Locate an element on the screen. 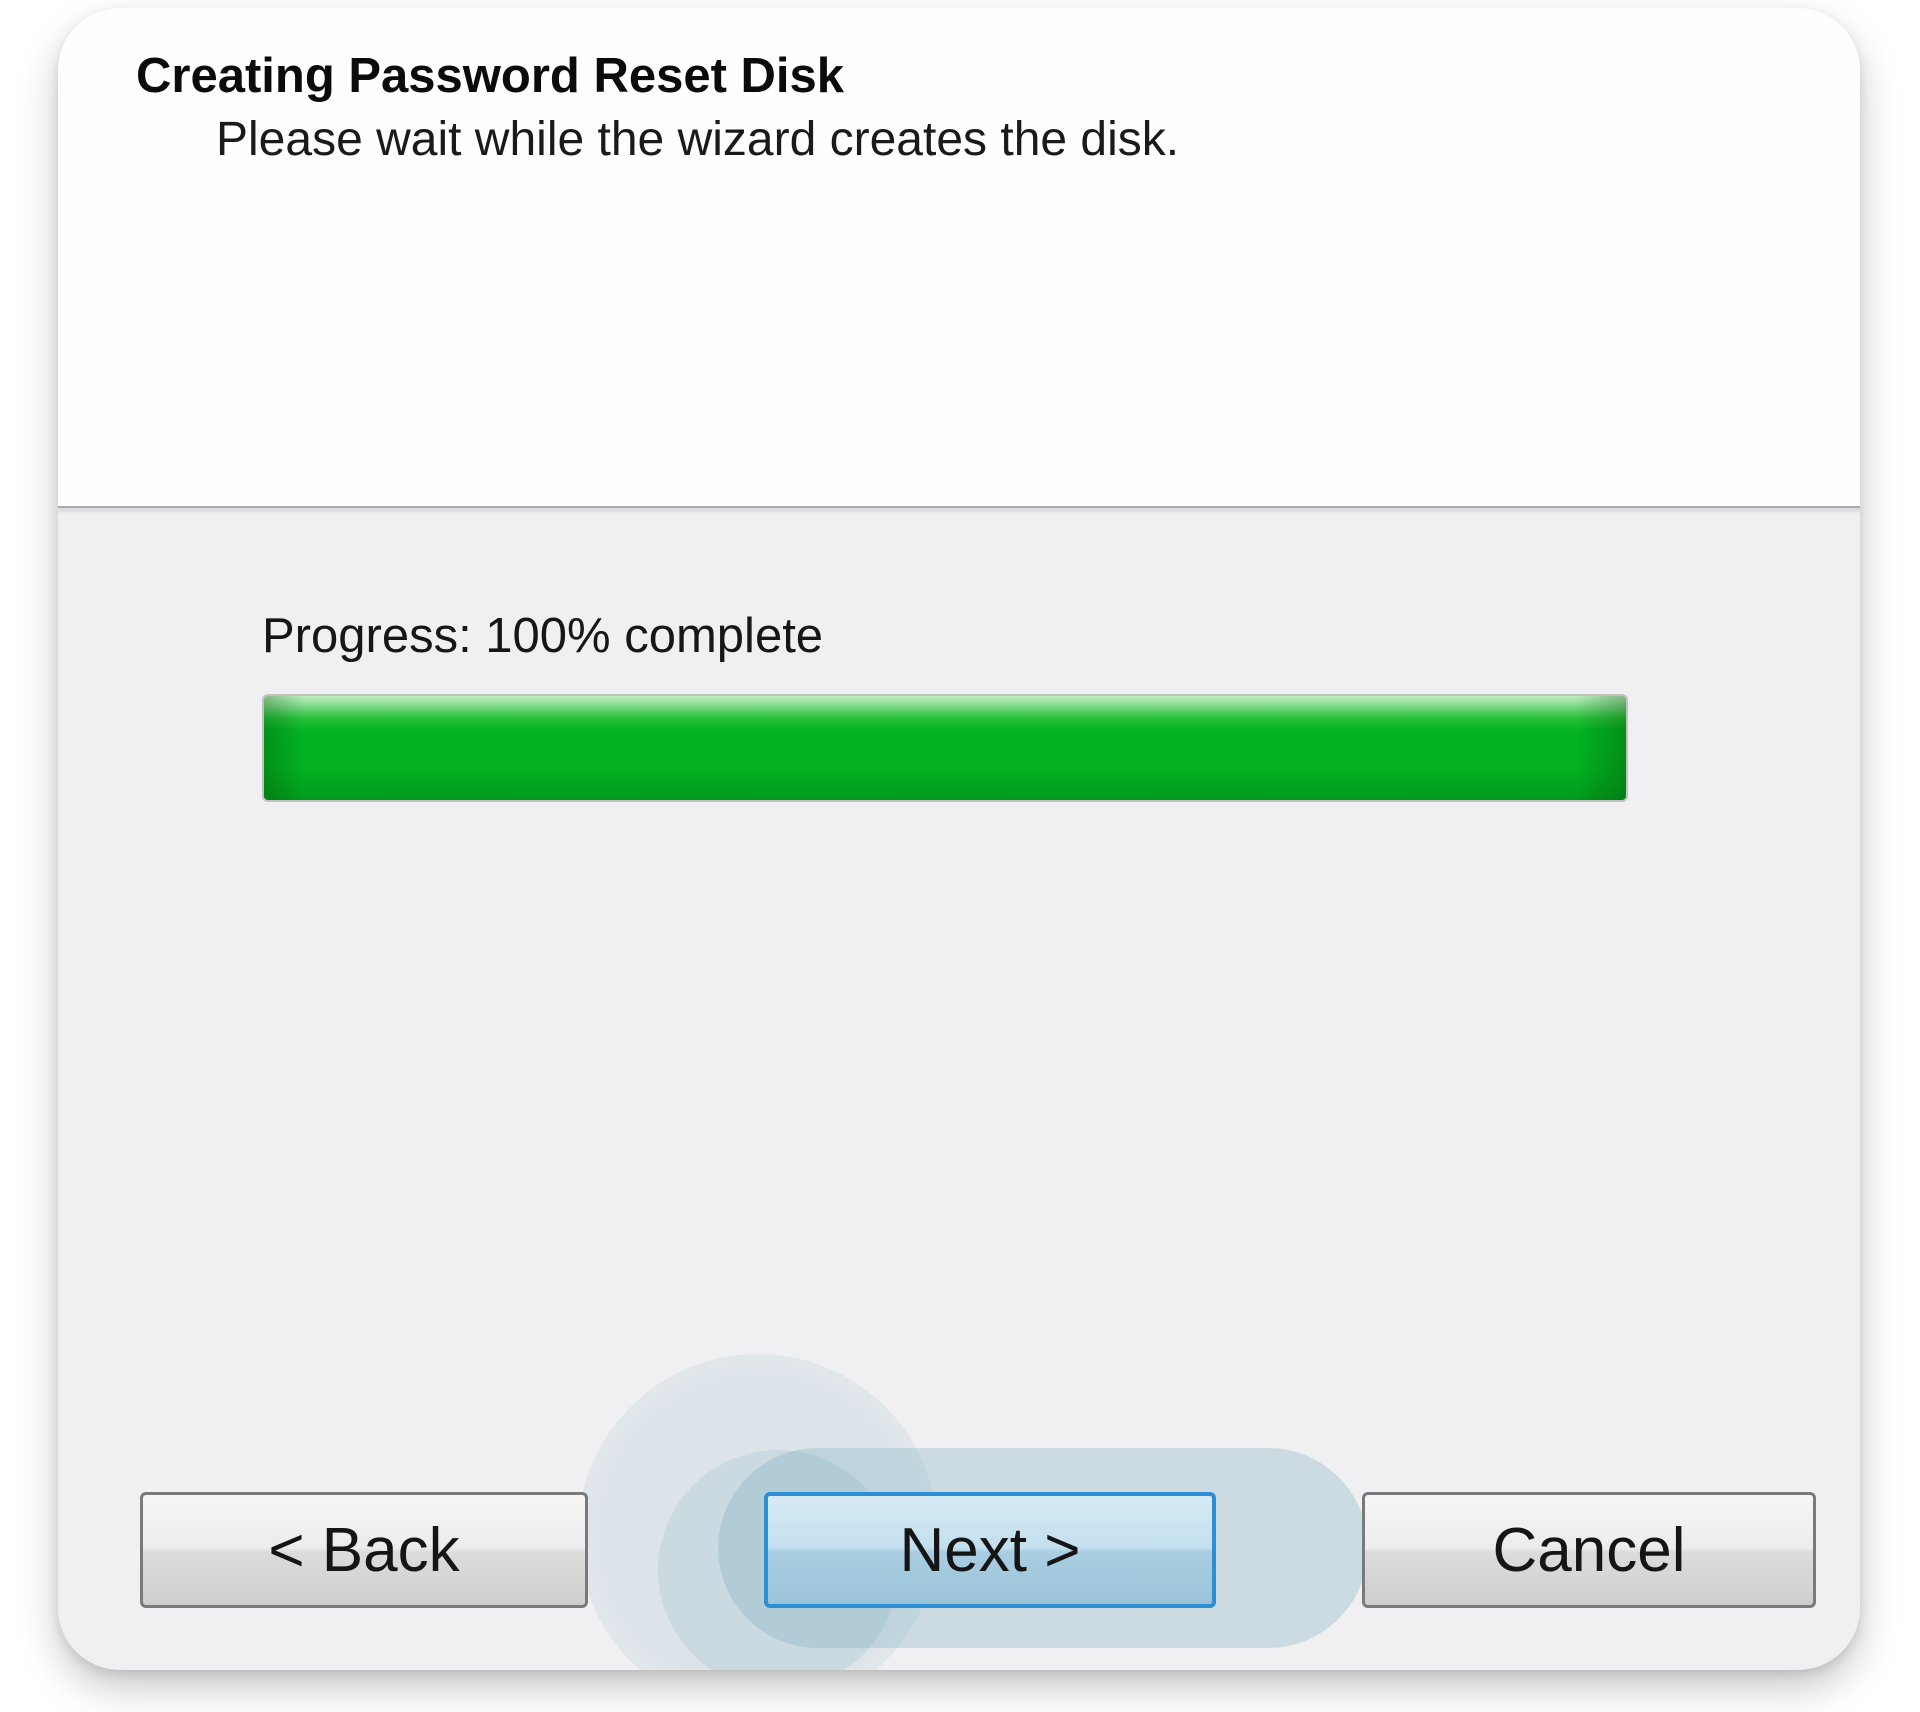 Image resolution: width=1920 pixels, height=1712 pixels. page-title: Creating Password Reset Disk is located at coordinates (490, 76).